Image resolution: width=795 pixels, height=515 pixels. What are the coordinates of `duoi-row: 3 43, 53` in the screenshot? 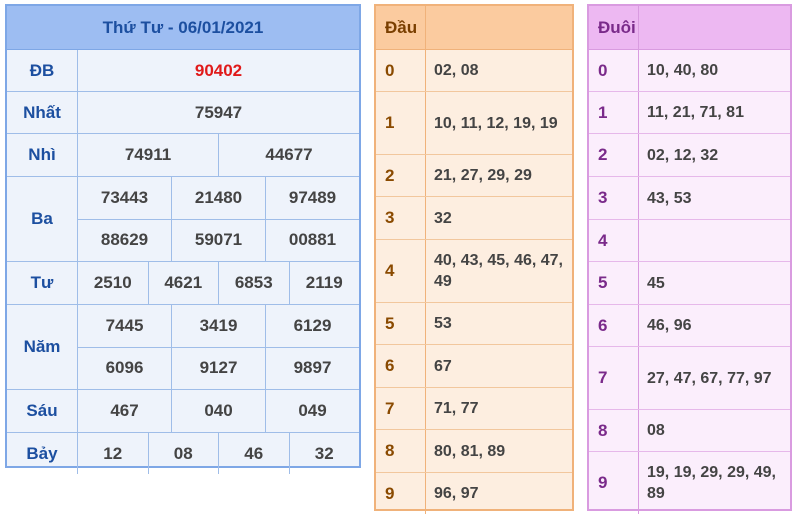 It's located at (689, 198).